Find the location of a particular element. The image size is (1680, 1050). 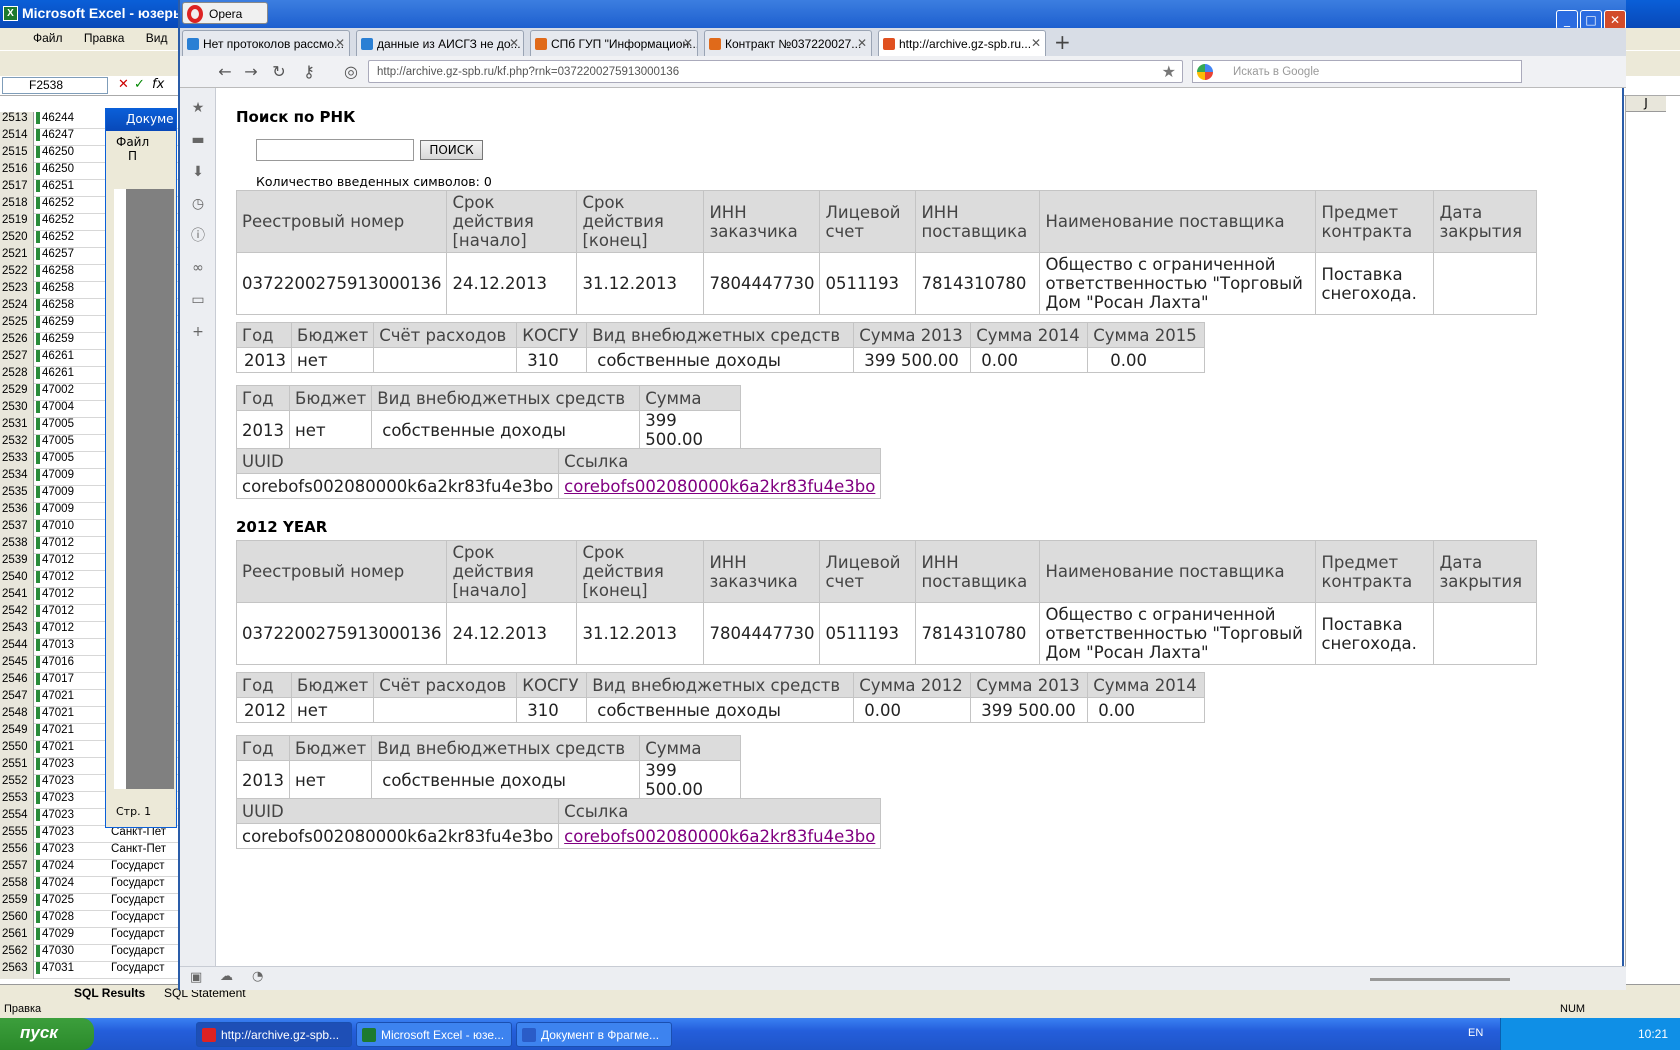

row-number: 2529 is located at coordinates (17, 392).